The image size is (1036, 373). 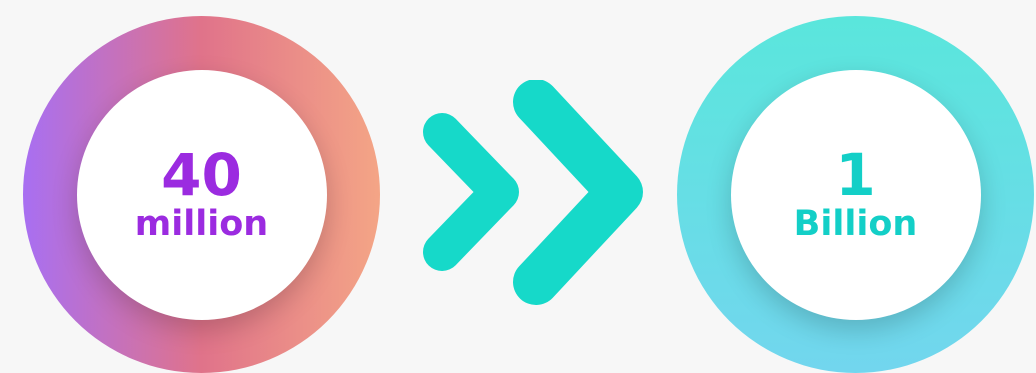 What do you see at coordinates (855, 223) in the screenshot?
I see `right-stat-unit: Billion` at bounding box center [855, 223].